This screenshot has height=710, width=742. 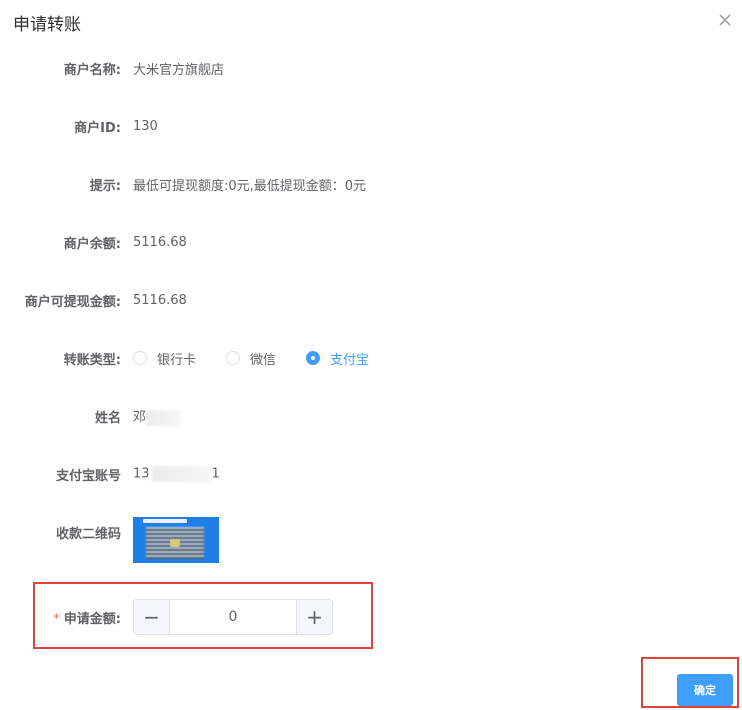 I want to click on qr-center-logo, so click(x=175, y=543).